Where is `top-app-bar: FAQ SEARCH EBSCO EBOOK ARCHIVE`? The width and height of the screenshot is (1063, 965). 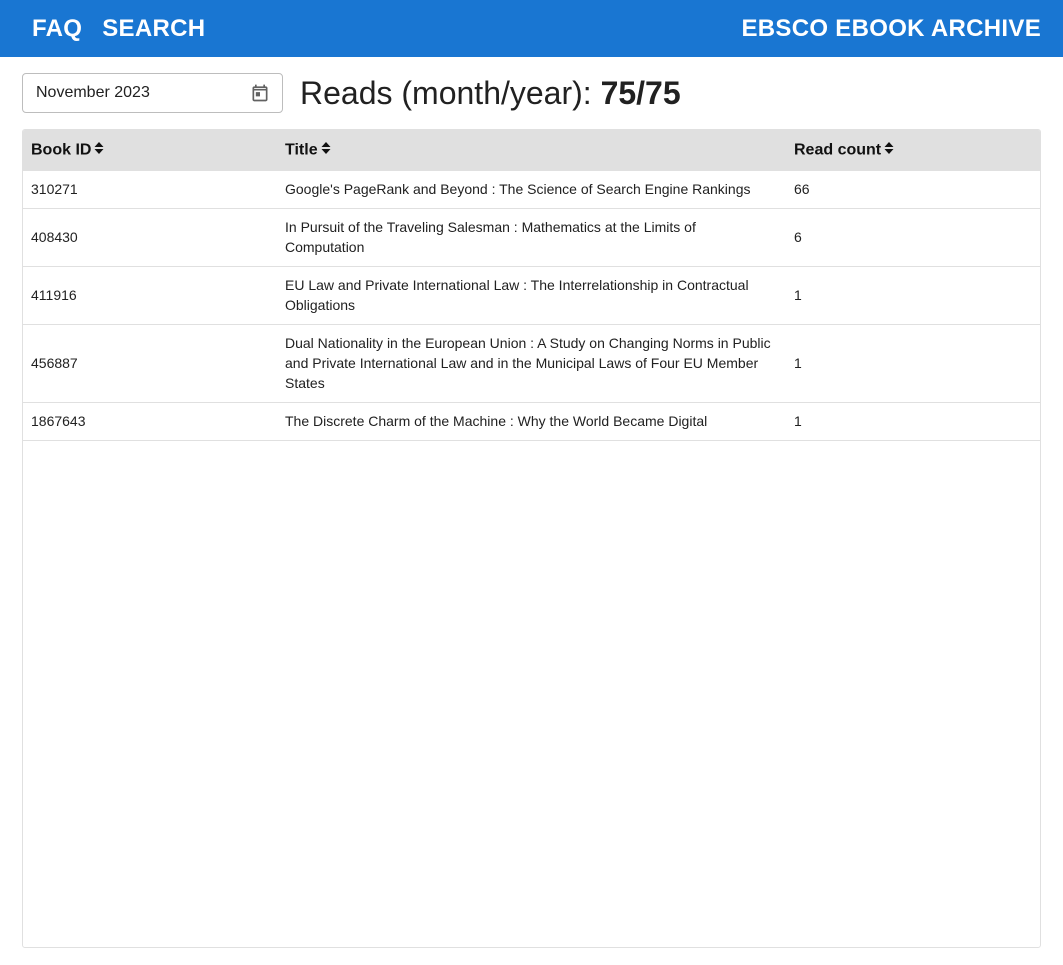 top-app-bar: FAQ SEARCH EBSCO EBOOK ARCHIVE is located at coordinates (531, 28).